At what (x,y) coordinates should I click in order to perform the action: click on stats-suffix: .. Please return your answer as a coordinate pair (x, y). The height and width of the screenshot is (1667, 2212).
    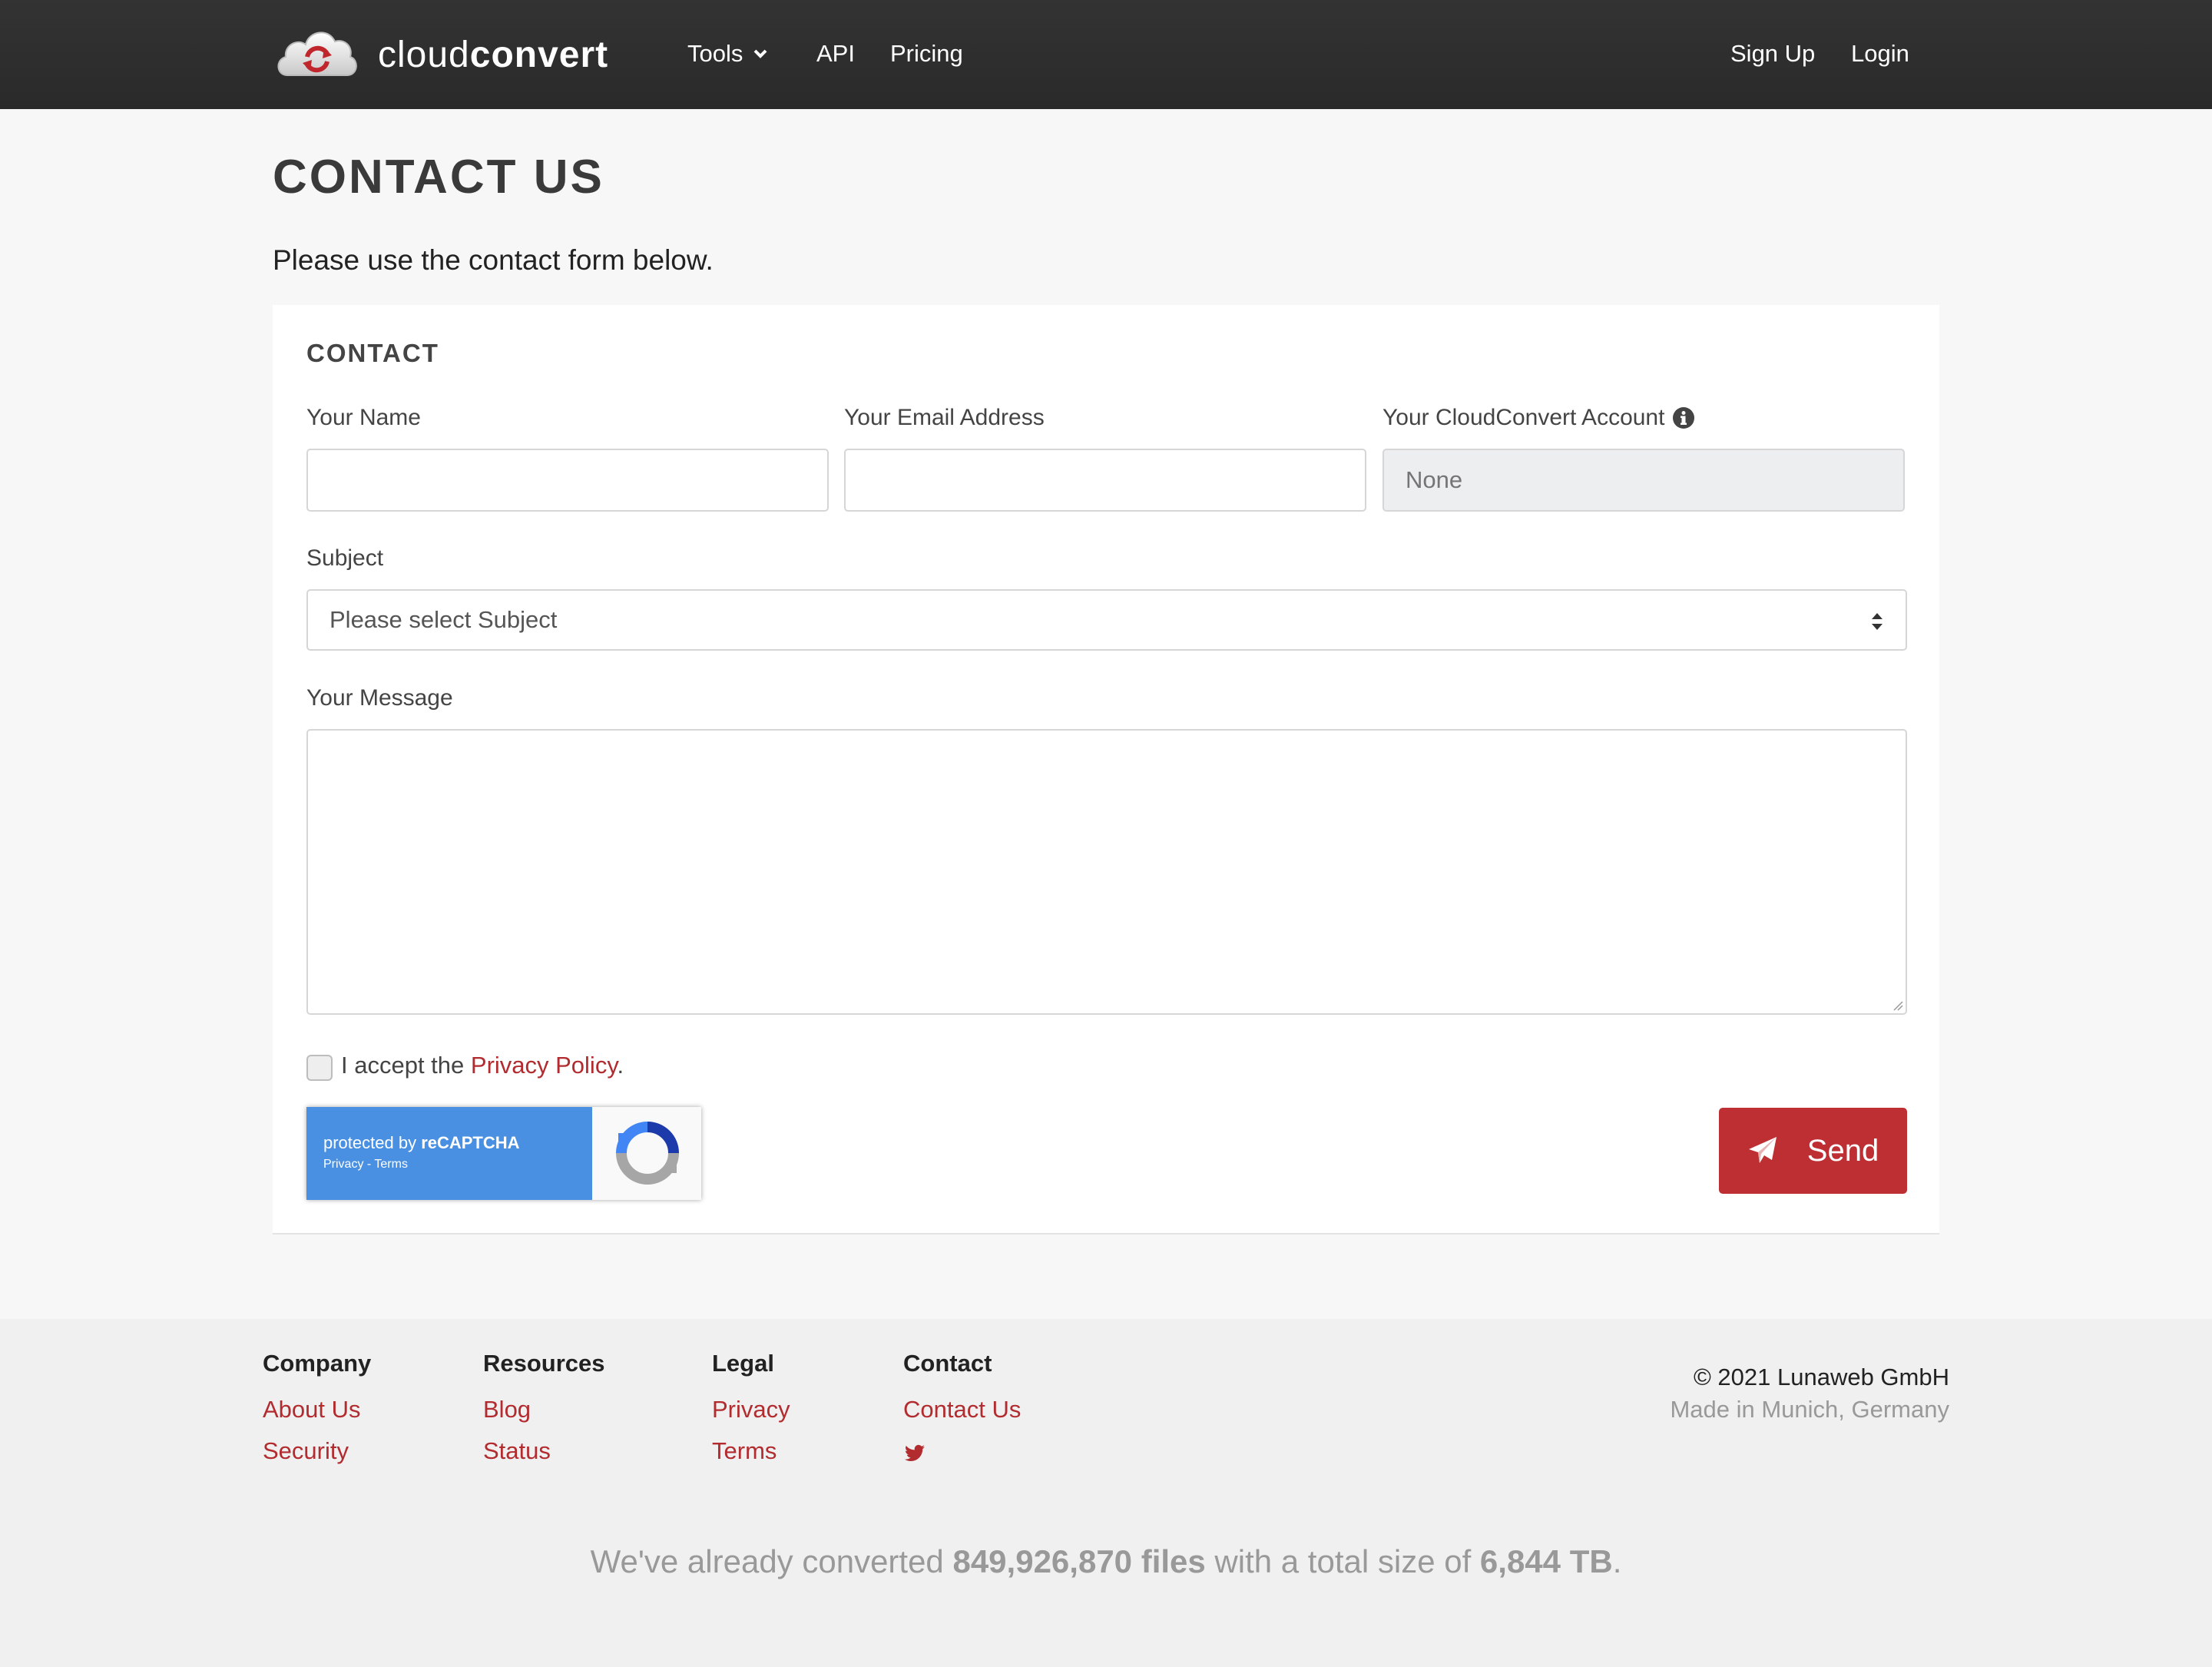
    Looking at the image, I should click on (1617, 1561).